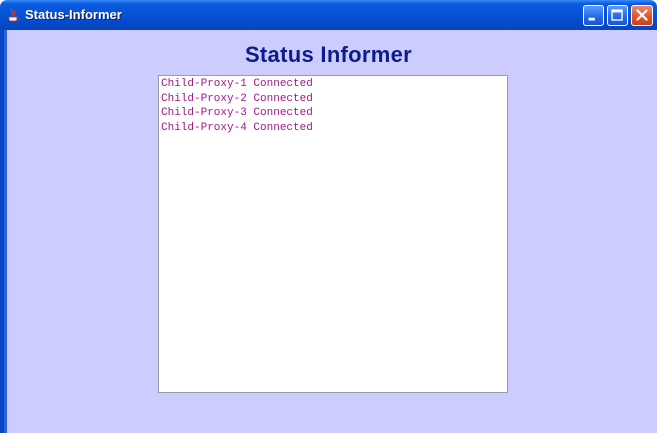 The height and width of the screenshot is (433, 657). What do you see at coordinates (328, 54) in the screenshot?
I see `page-title: Status Informer` at bounding box center [328, 54].